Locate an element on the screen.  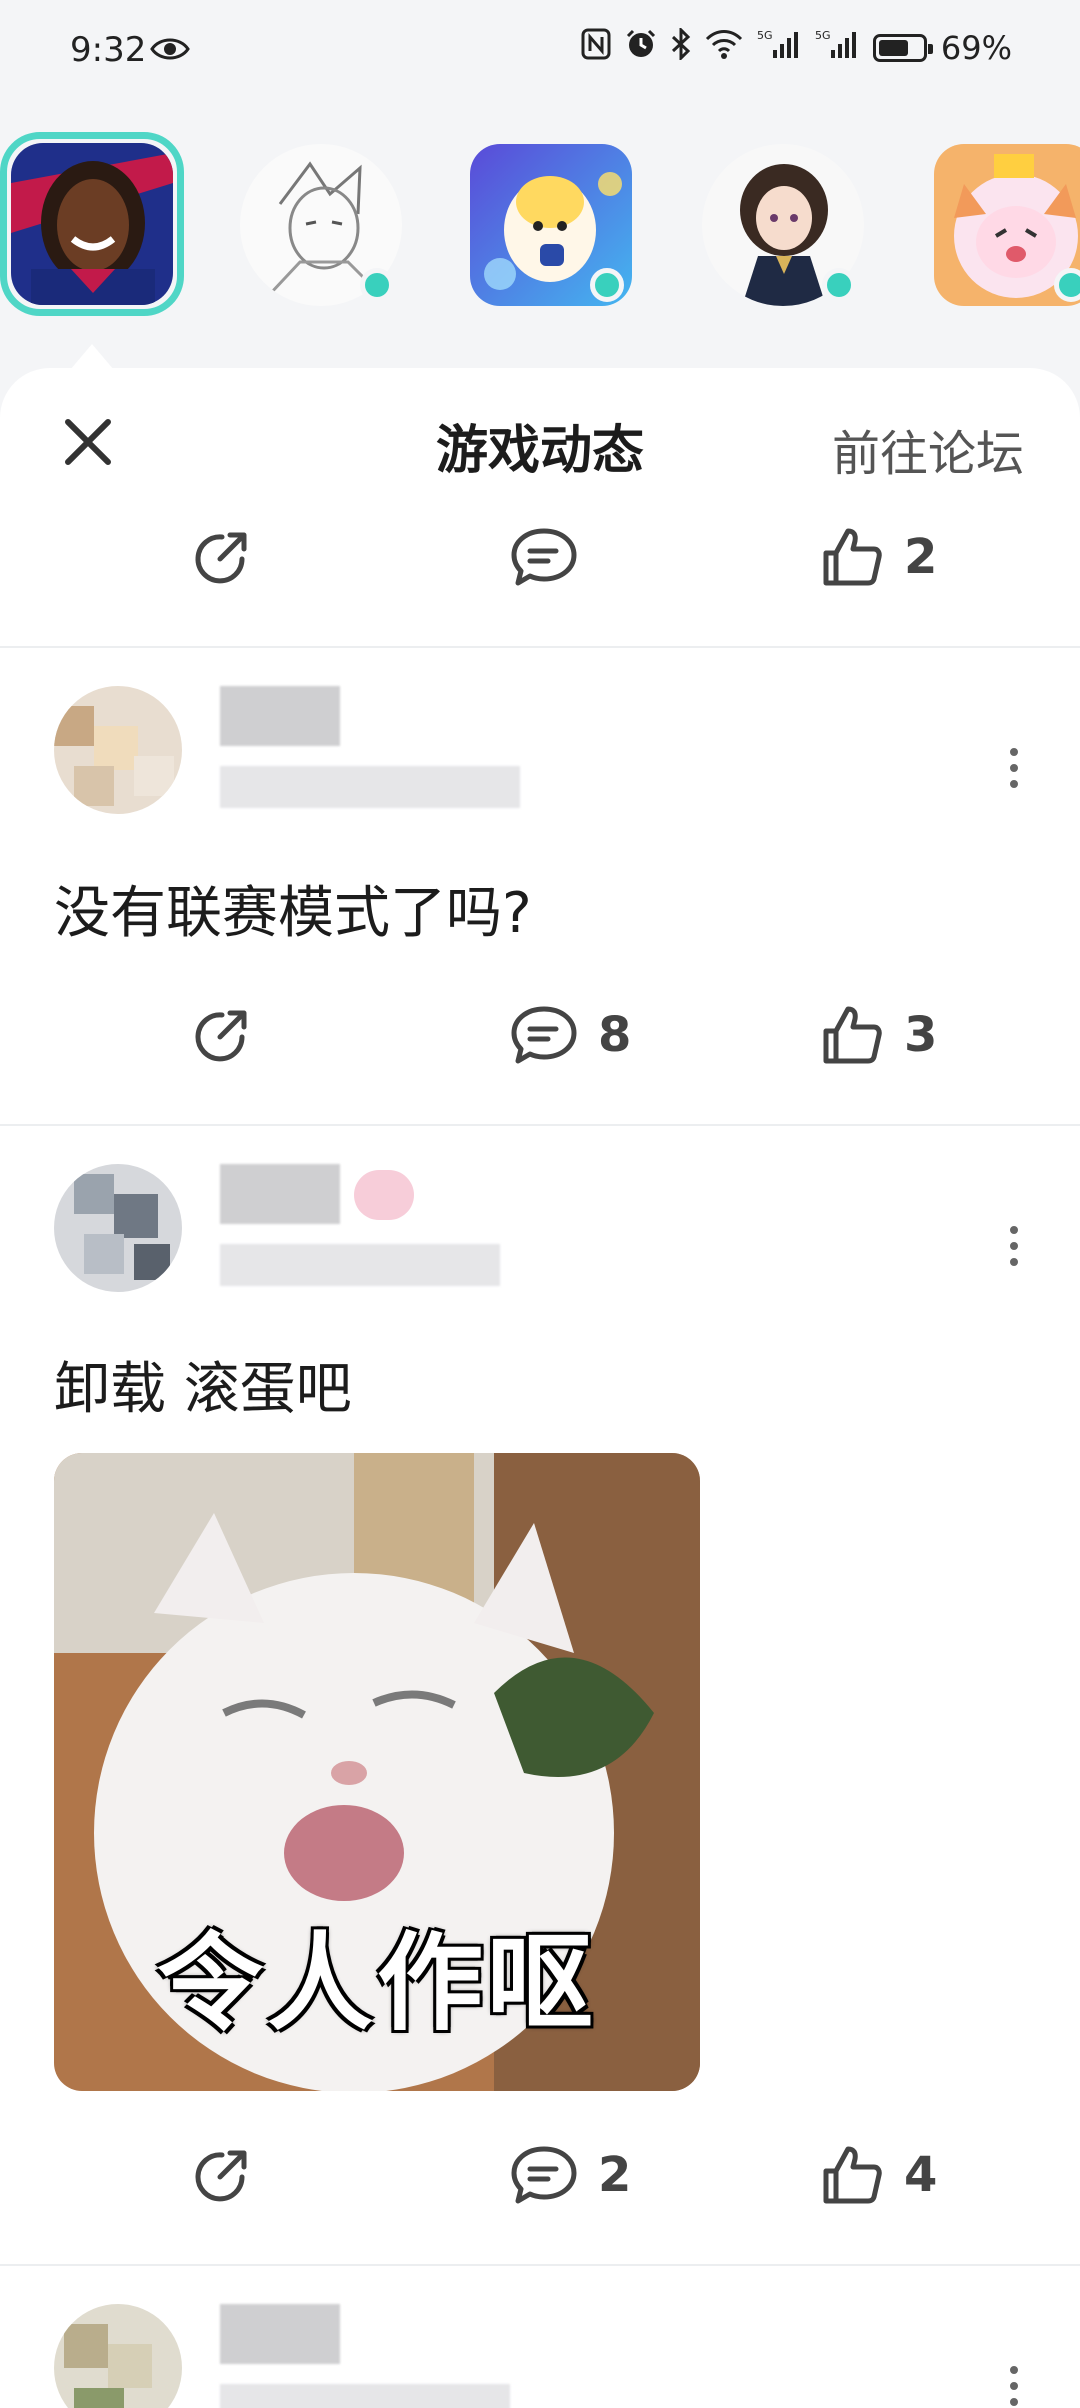
image-caption: 令人作呕 is located at coordinates (377, 1983).